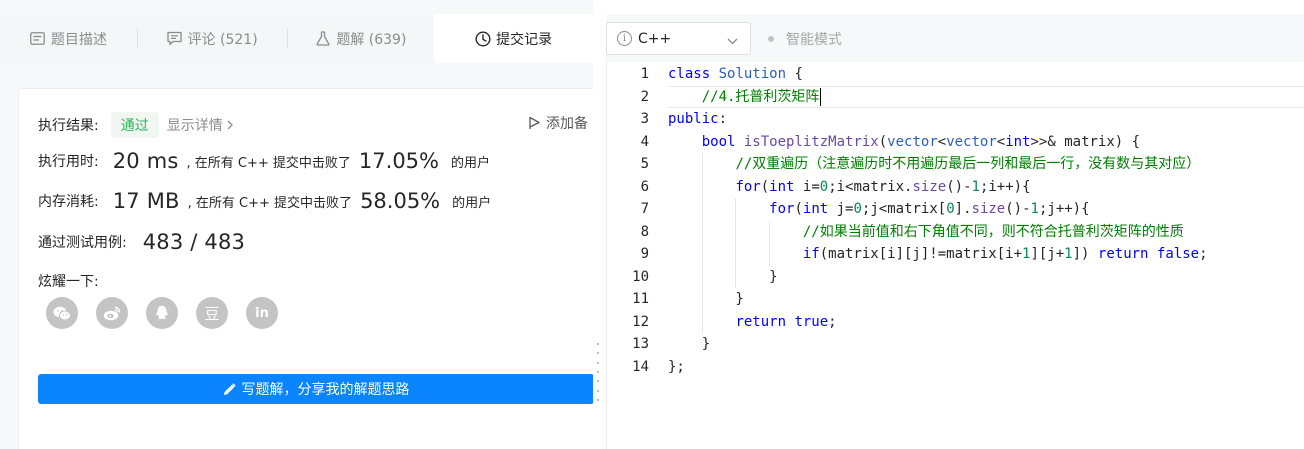 The height and width of the screenshot is (449, 1304). Describe the element at coordinates (567, 124) in the screenshot. I see `add-note-label: 添加备` at that location.